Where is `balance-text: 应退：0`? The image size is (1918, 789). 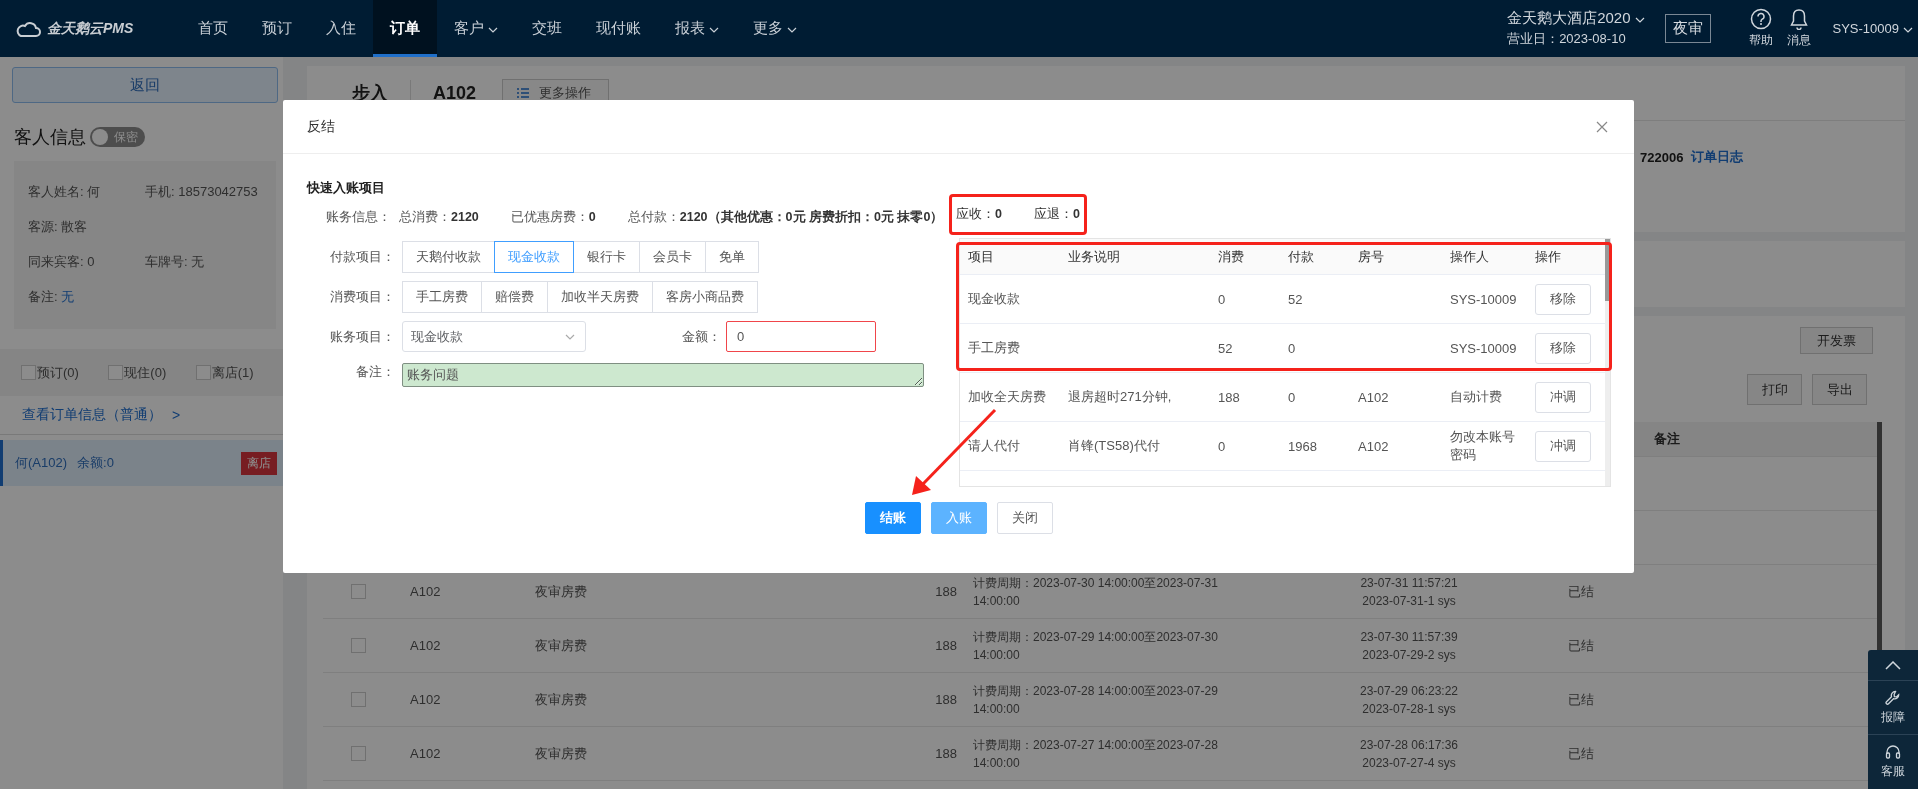
balance-text: 应退：0 is located at coordinates (1056, 214).